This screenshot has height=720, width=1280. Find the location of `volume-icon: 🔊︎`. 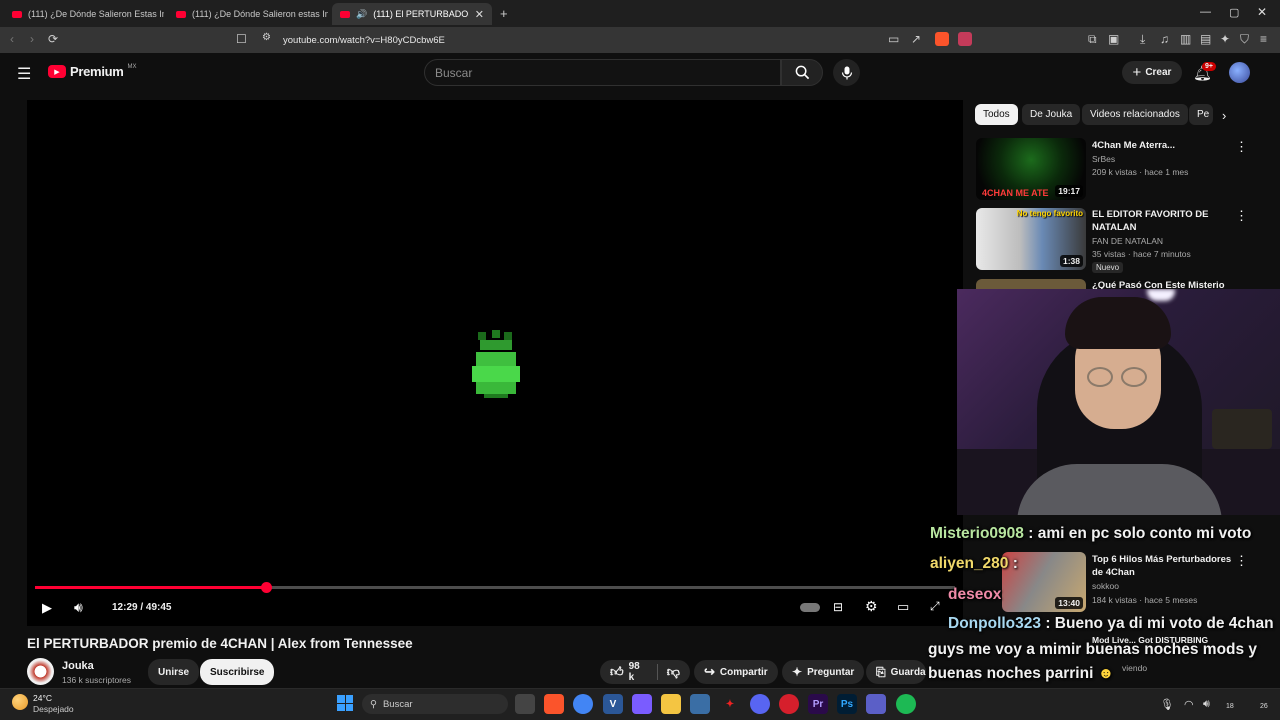

volume-icon: 🔊︎ is located at coordinates (78, 607).